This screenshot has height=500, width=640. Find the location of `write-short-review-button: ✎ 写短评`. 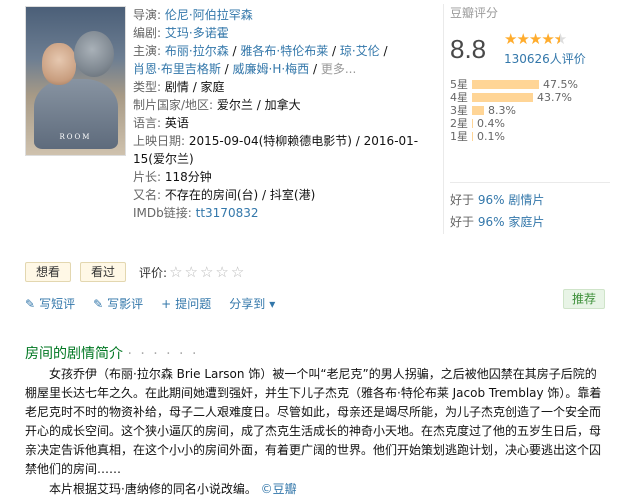

write-short-review-button: ✎ 写短评 is located at coordinates (50, 303).